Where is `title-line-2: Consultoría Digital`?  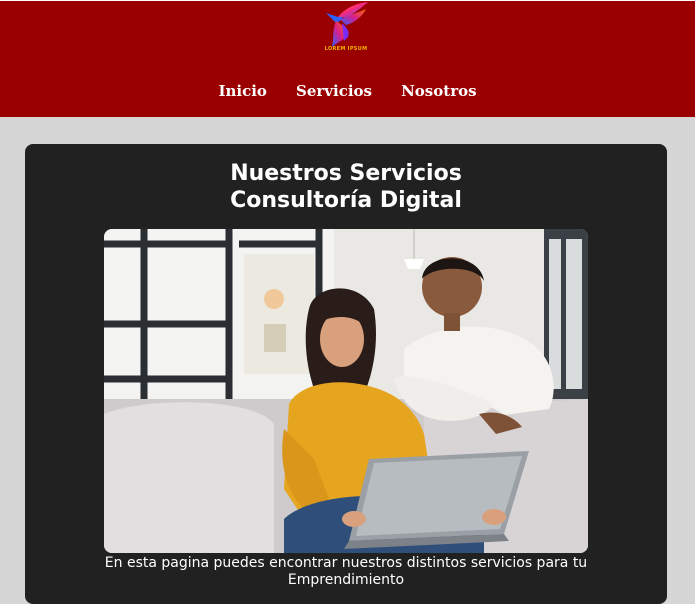 title-line-2: Consultoría Digital is located at coordinates (346, 200).